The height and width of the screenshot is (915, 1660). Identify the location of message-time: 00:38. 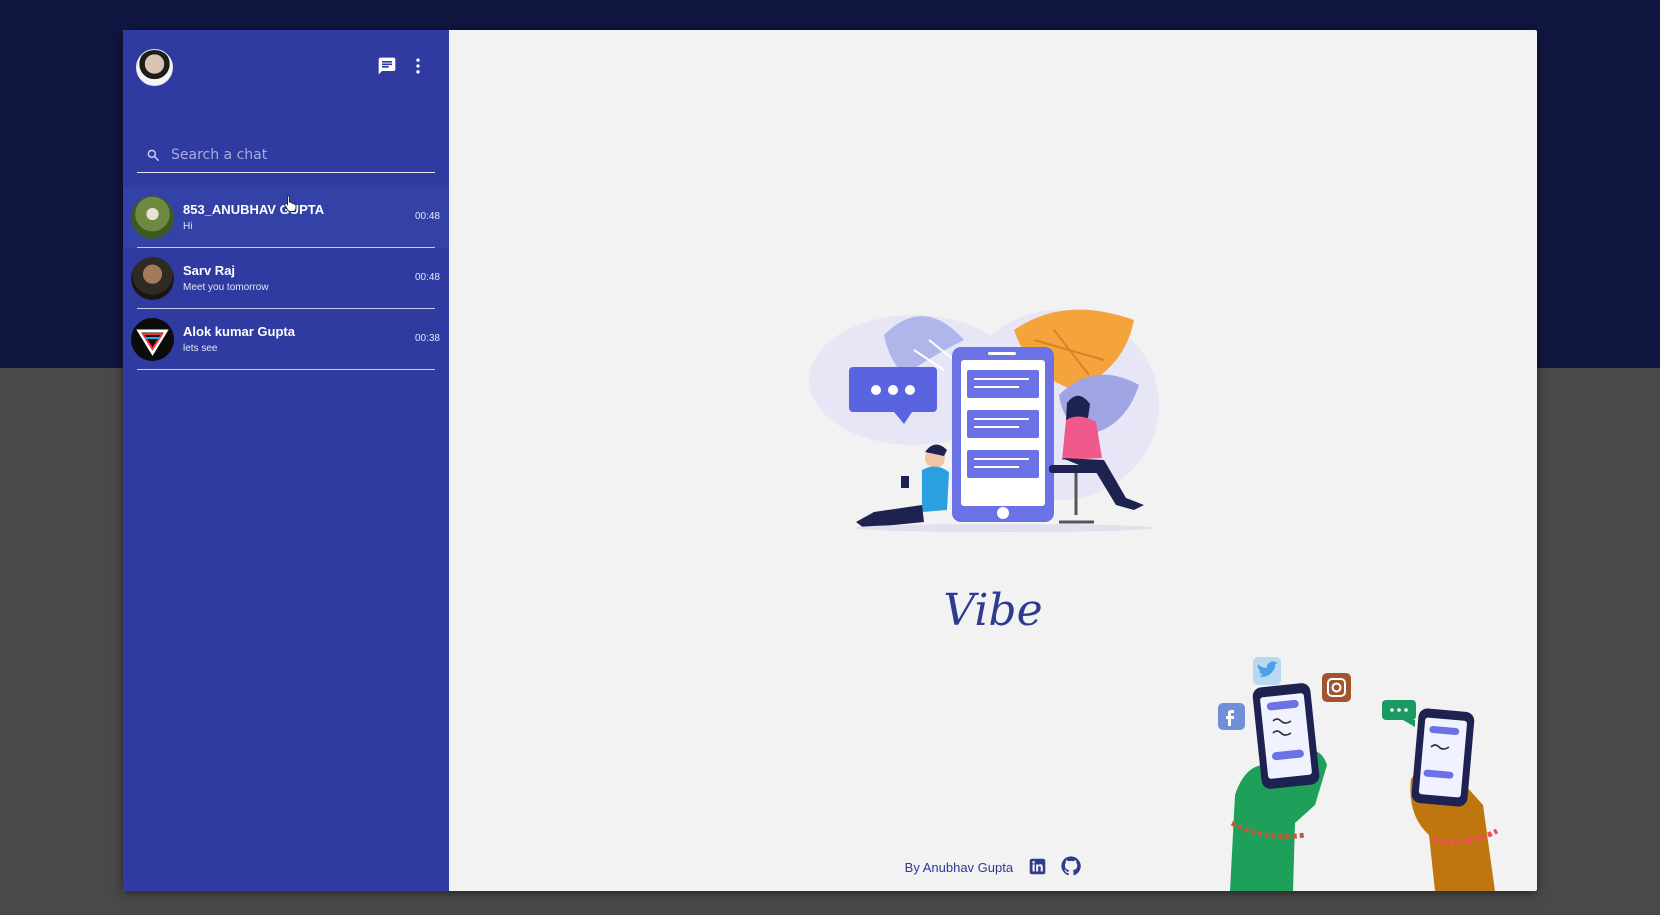
(427, 338).